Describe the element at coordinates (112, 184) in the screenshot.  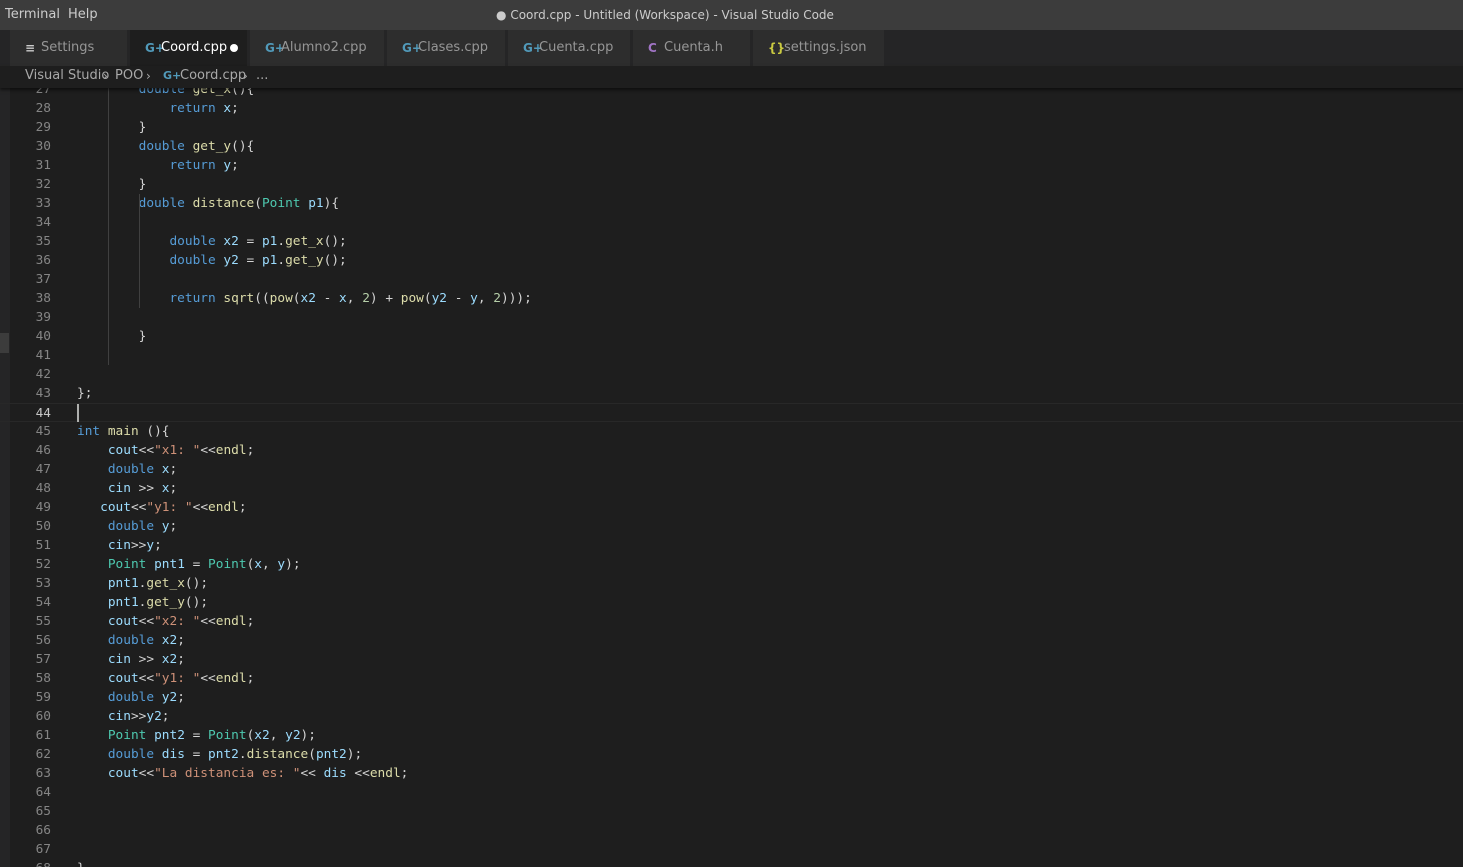
I see `code-token: }` at that location.